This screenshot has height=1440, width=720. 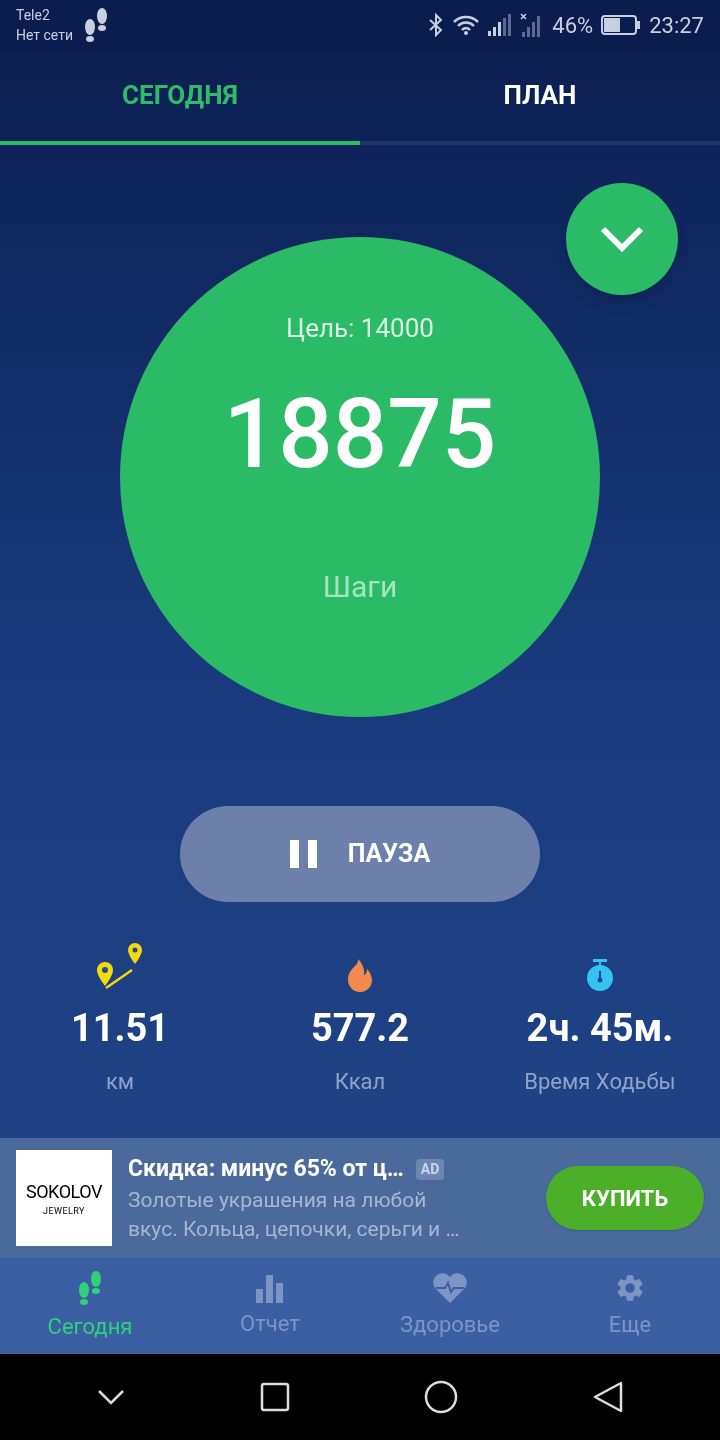 I want to click on clock-time: 23:27, so click(x=676, y=25).